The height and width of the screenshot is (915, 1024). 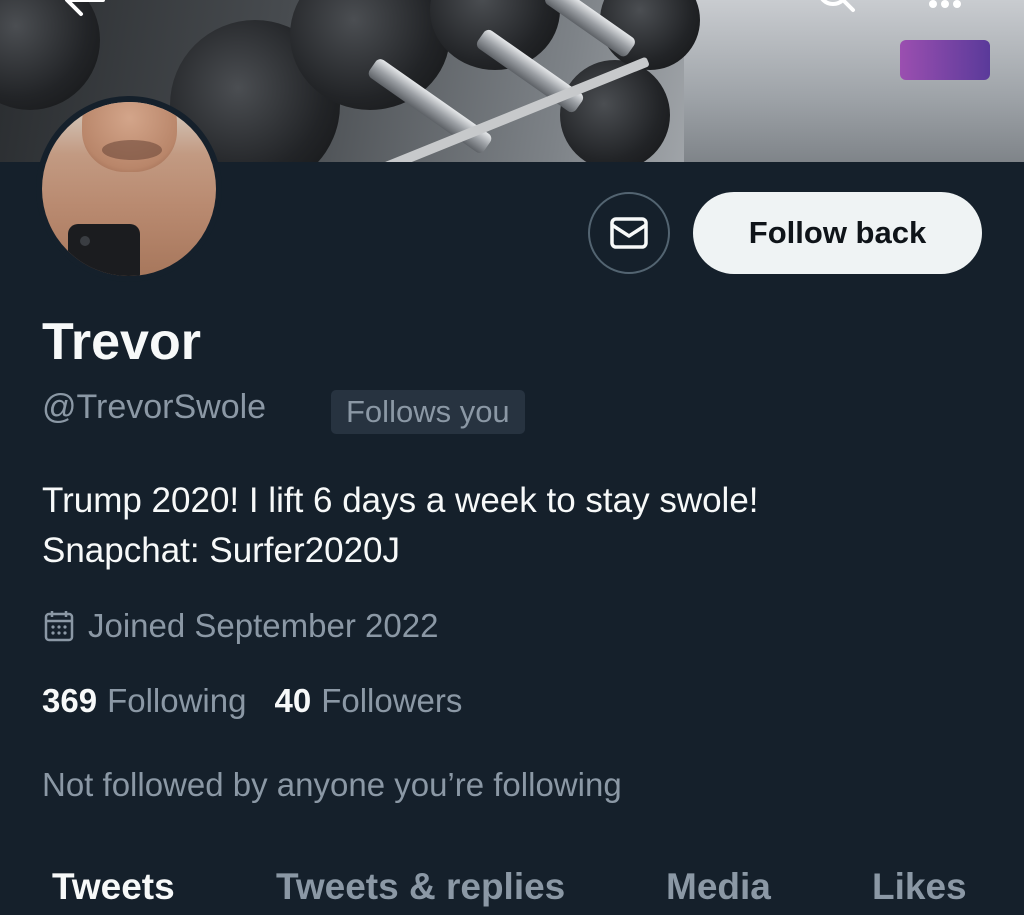 What do you see at coordinates (85, 10) in the screenshot?
I see `back-arrow-icon` at bounding box center [85, 10].